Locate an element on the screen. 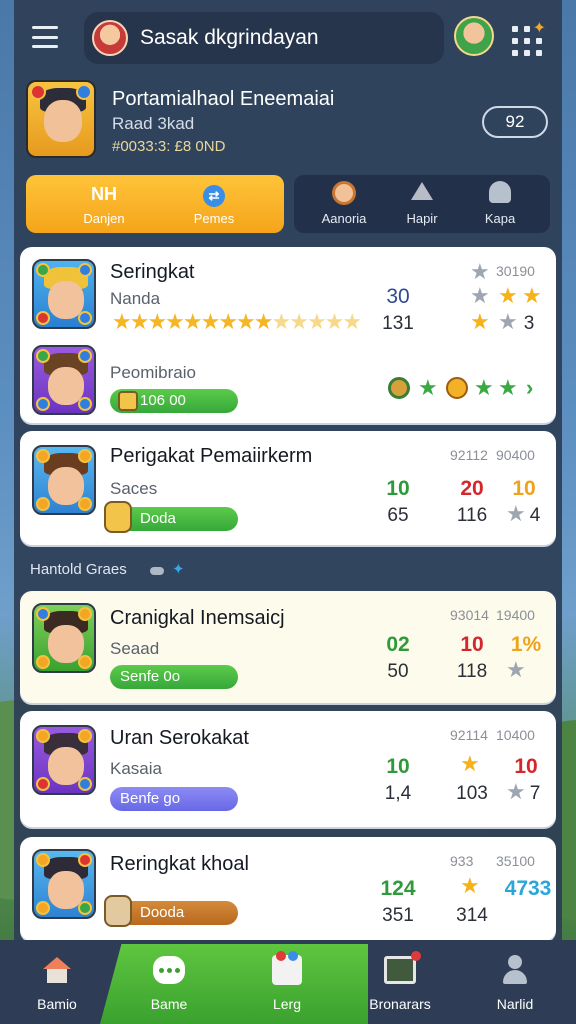  coin-icon is located at coordinates (457, 388).